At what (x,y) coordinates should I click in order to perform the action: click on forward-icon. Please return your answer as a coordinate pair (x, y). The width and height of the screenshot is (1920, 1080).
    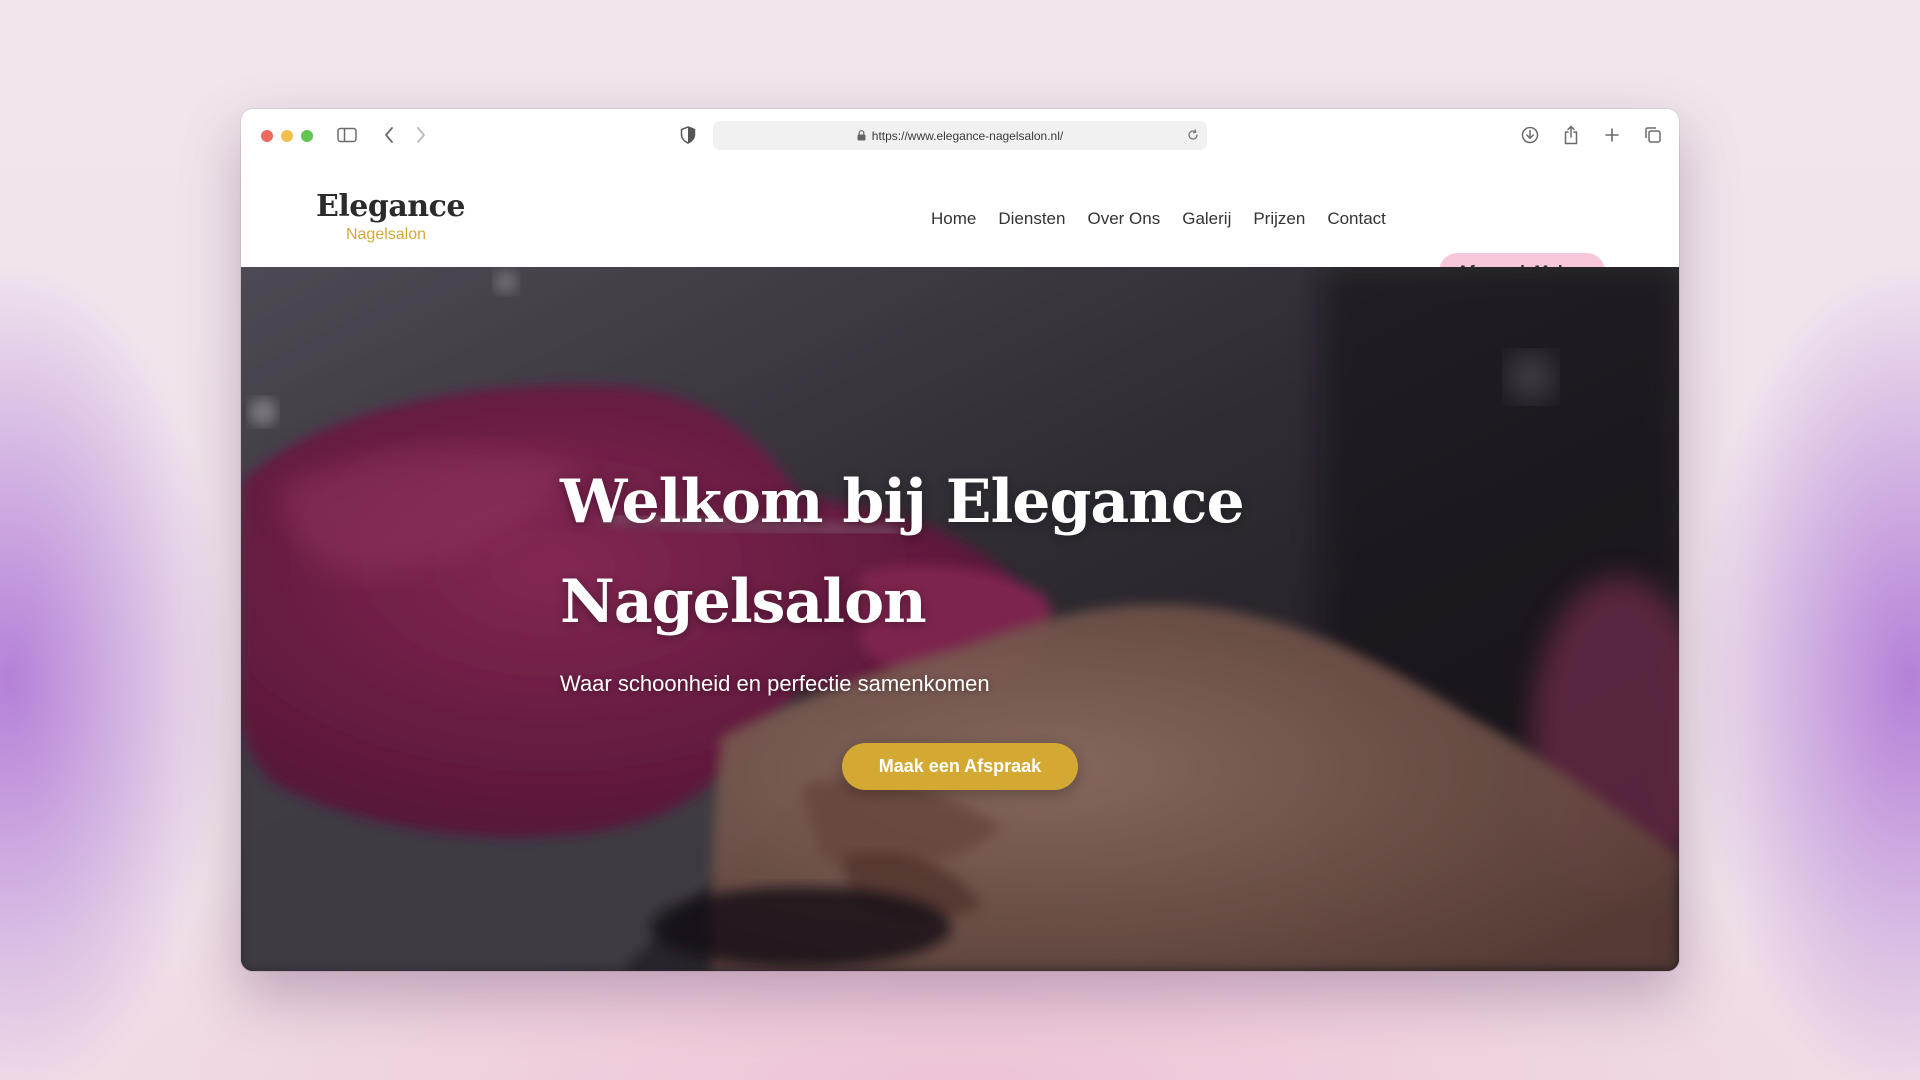
    Looking at the image, I should click on (421, 135).